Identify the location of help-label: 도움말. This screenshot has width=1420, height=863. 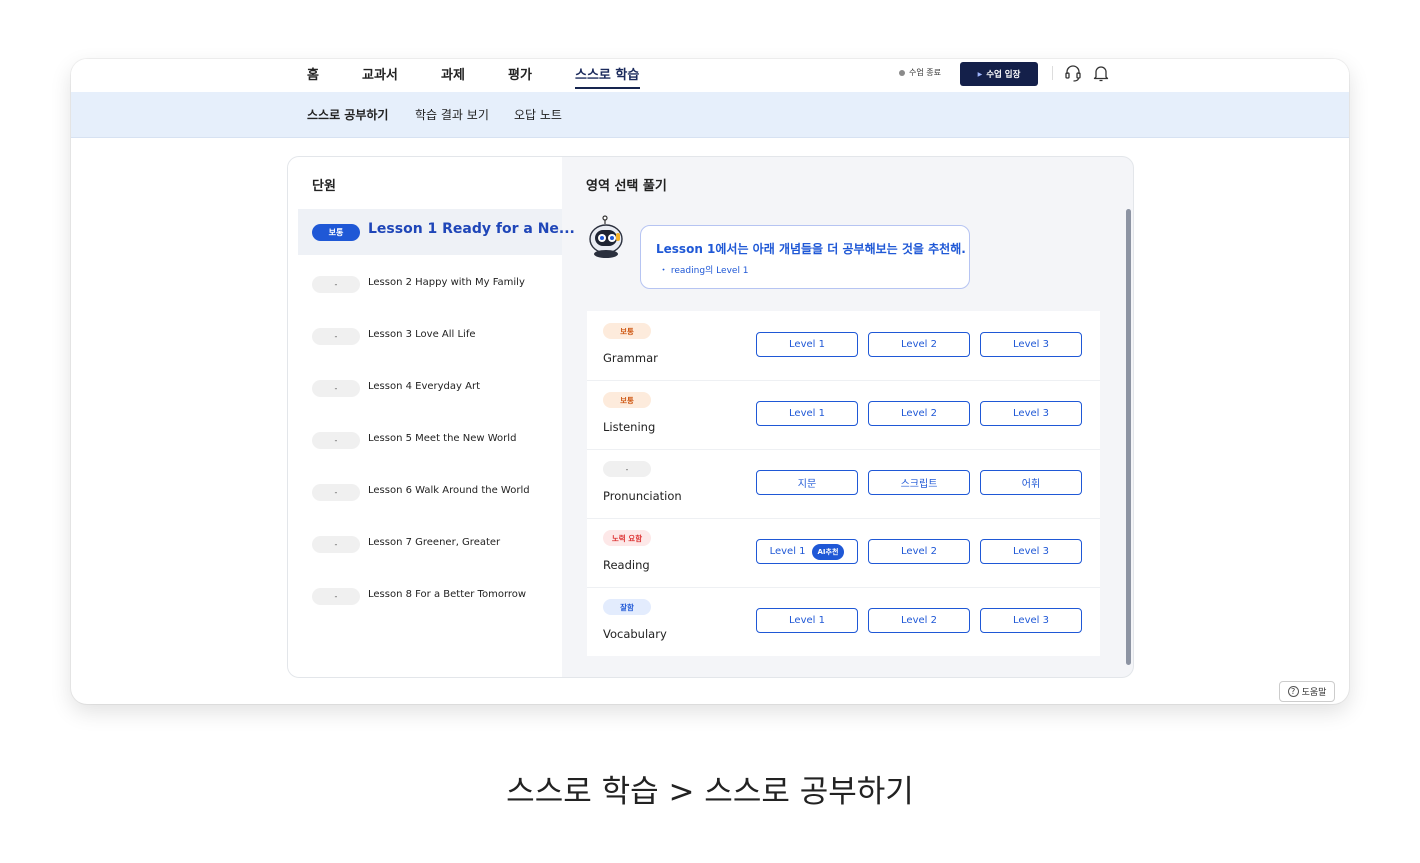
(1314, 693).